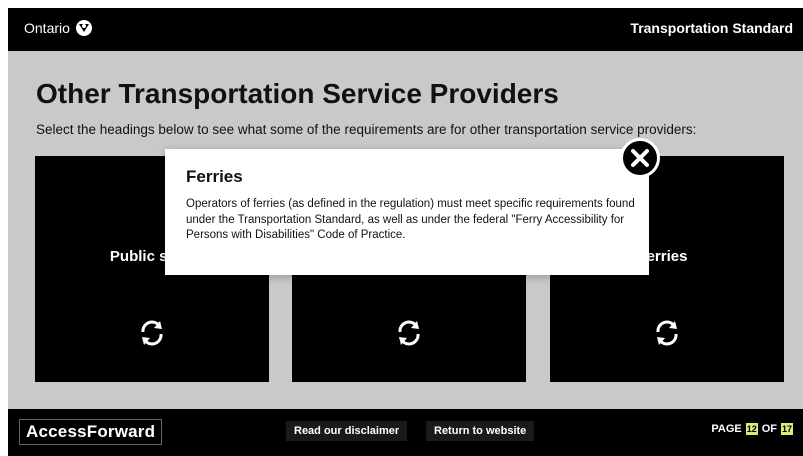  What do you see at coordinates (83, 28) in the screenshot?
I see `ontario-logo-icon` at bounding box center [83, 28].